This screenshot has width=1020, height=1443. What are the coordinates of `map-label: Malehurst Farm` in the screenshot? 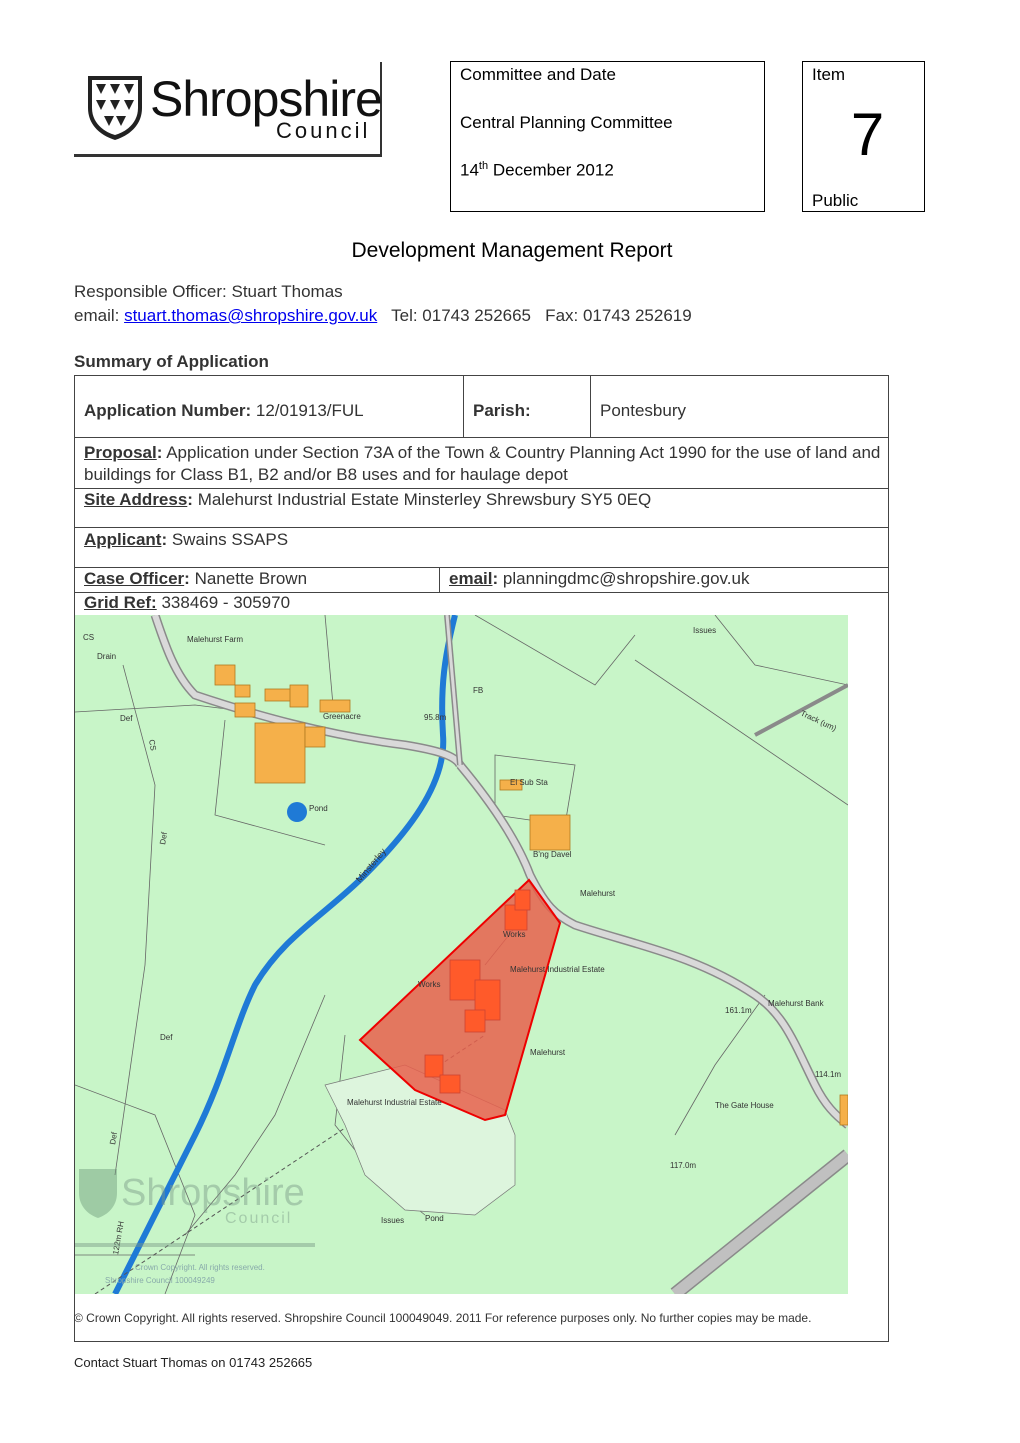 It's located at (215, 639).